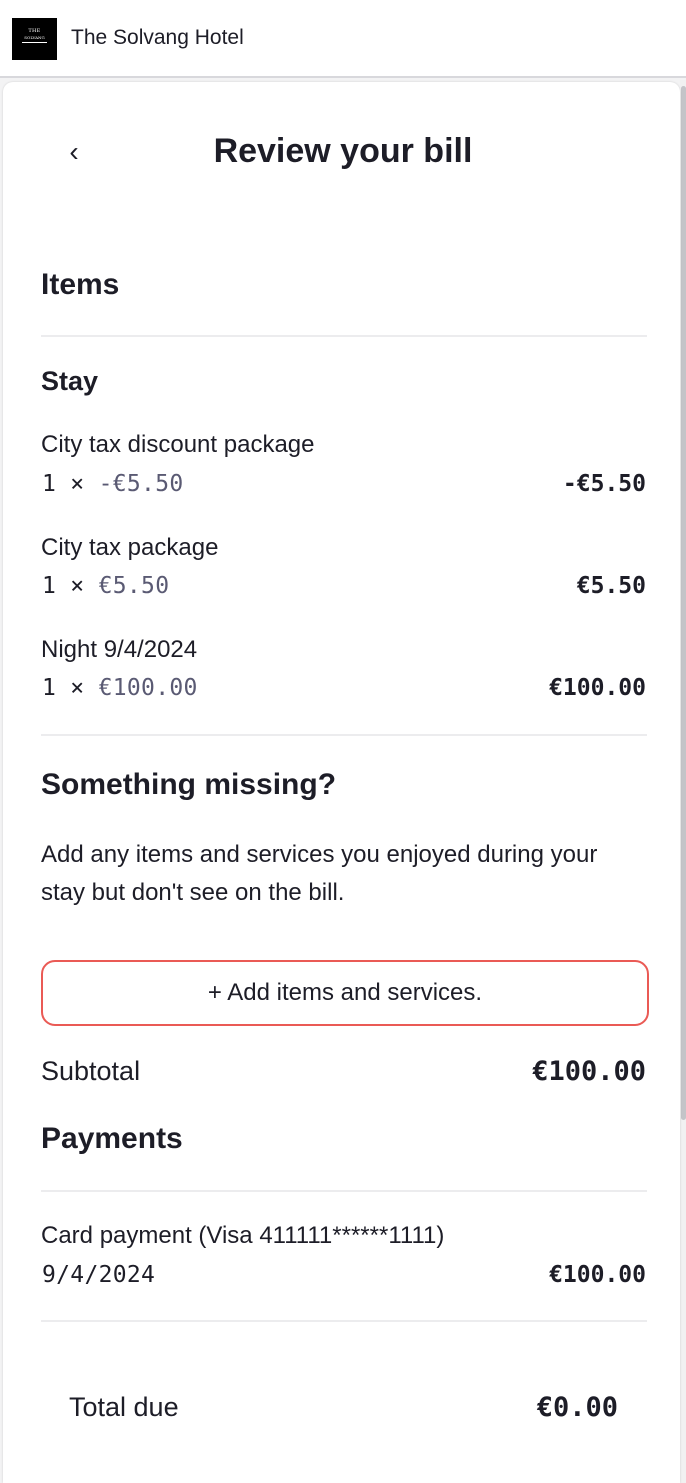 The width and height of the screenshot is (686, 1483). What do you see at coordinates (134, 586) in the screenshot?
I see `item-unit-price: €5.50` at bounding box center [134, 586].